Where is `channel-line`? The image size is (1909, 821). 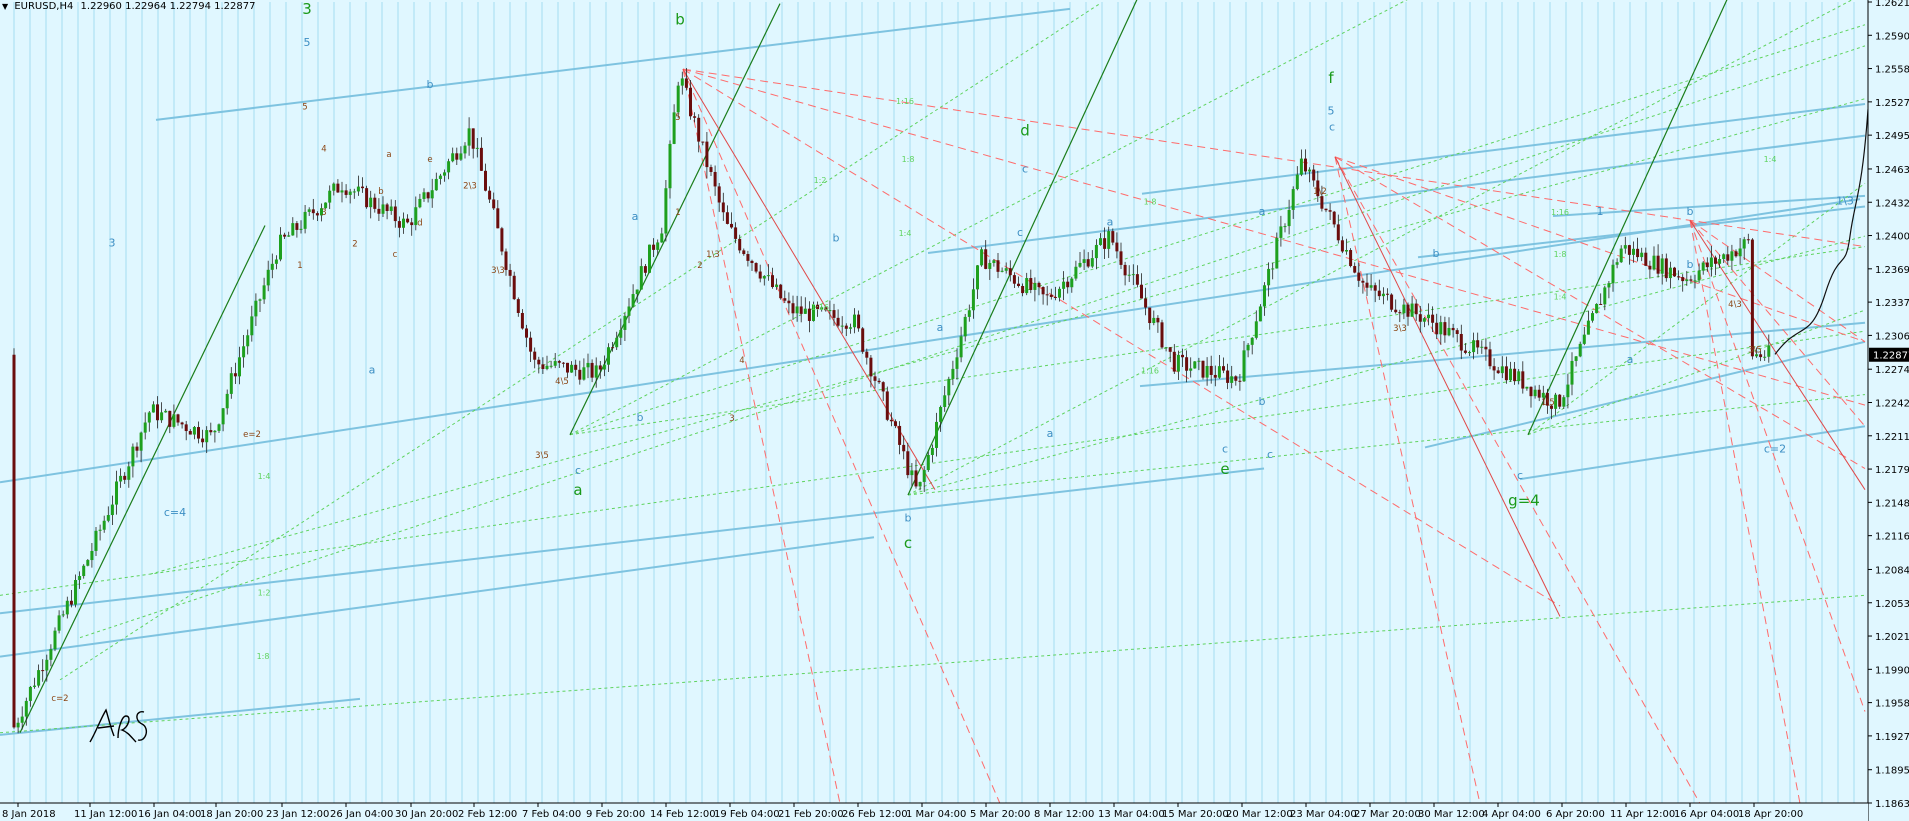 channel-line is located at coordinates (180, 716).